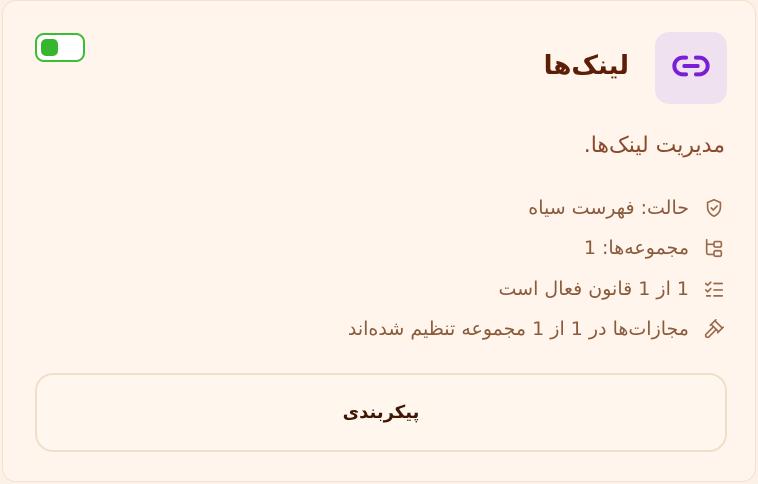  I want to click on info-text-penalties: مجازات‌ها در 1 از 1 مجموعه تنظیم شده‌اند, so click(518, 329).